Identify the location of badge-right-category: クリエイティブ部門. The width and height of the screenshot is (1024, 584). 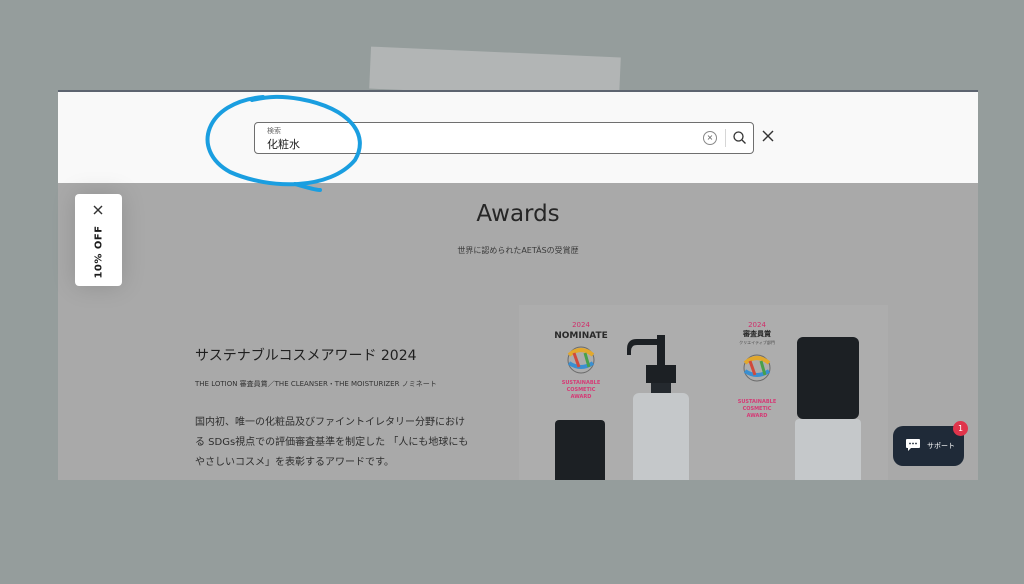
(757, 342).